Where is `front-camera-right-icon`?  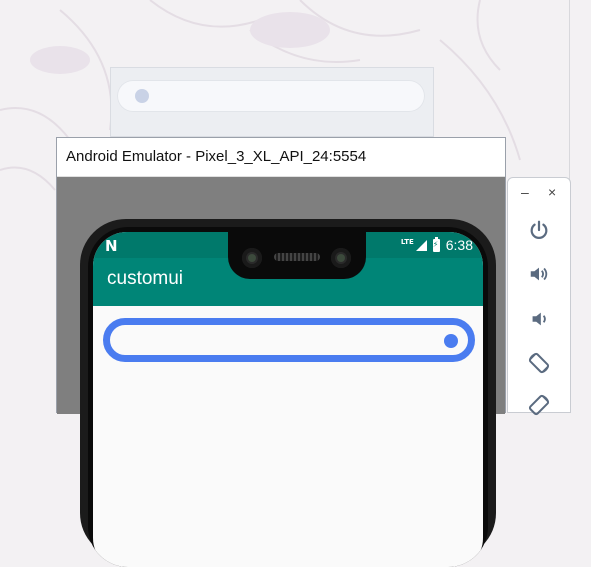 front-camera-right-icon is located at coordinates (341, 258).